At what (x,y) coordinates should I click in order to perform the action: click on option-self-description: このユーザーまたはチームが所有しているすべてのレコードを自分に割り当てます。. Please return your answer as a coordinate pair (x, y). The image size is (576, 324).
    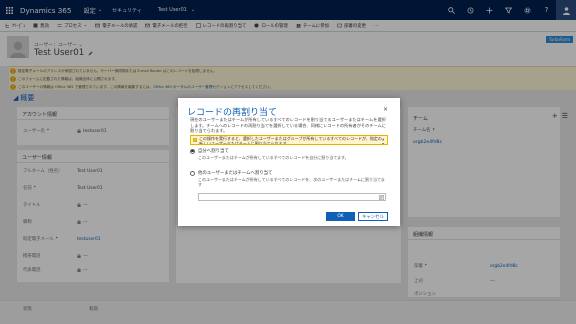
    Looking at the image, I should click on (273, 157).